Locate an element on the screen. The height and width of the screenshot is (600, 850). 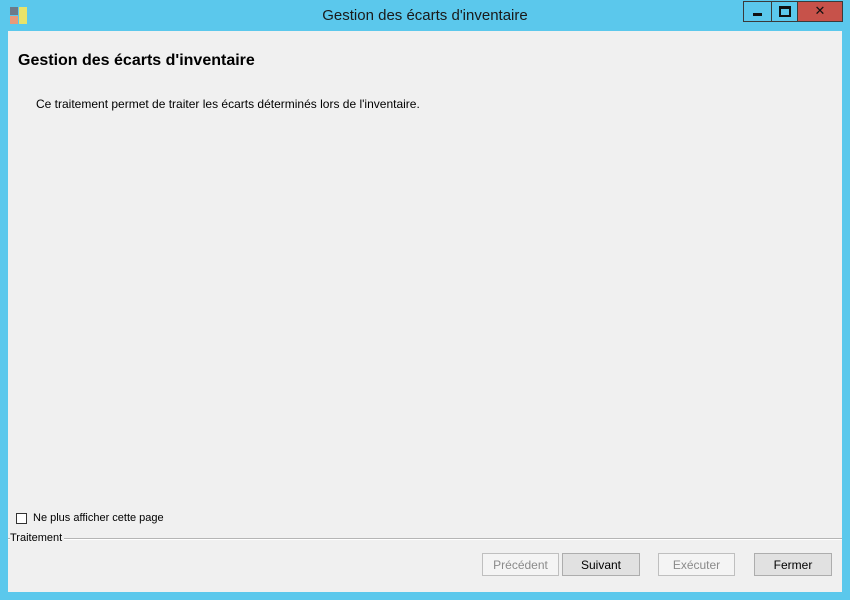
hide-page-checkbox is located at coordinates (21, 518).